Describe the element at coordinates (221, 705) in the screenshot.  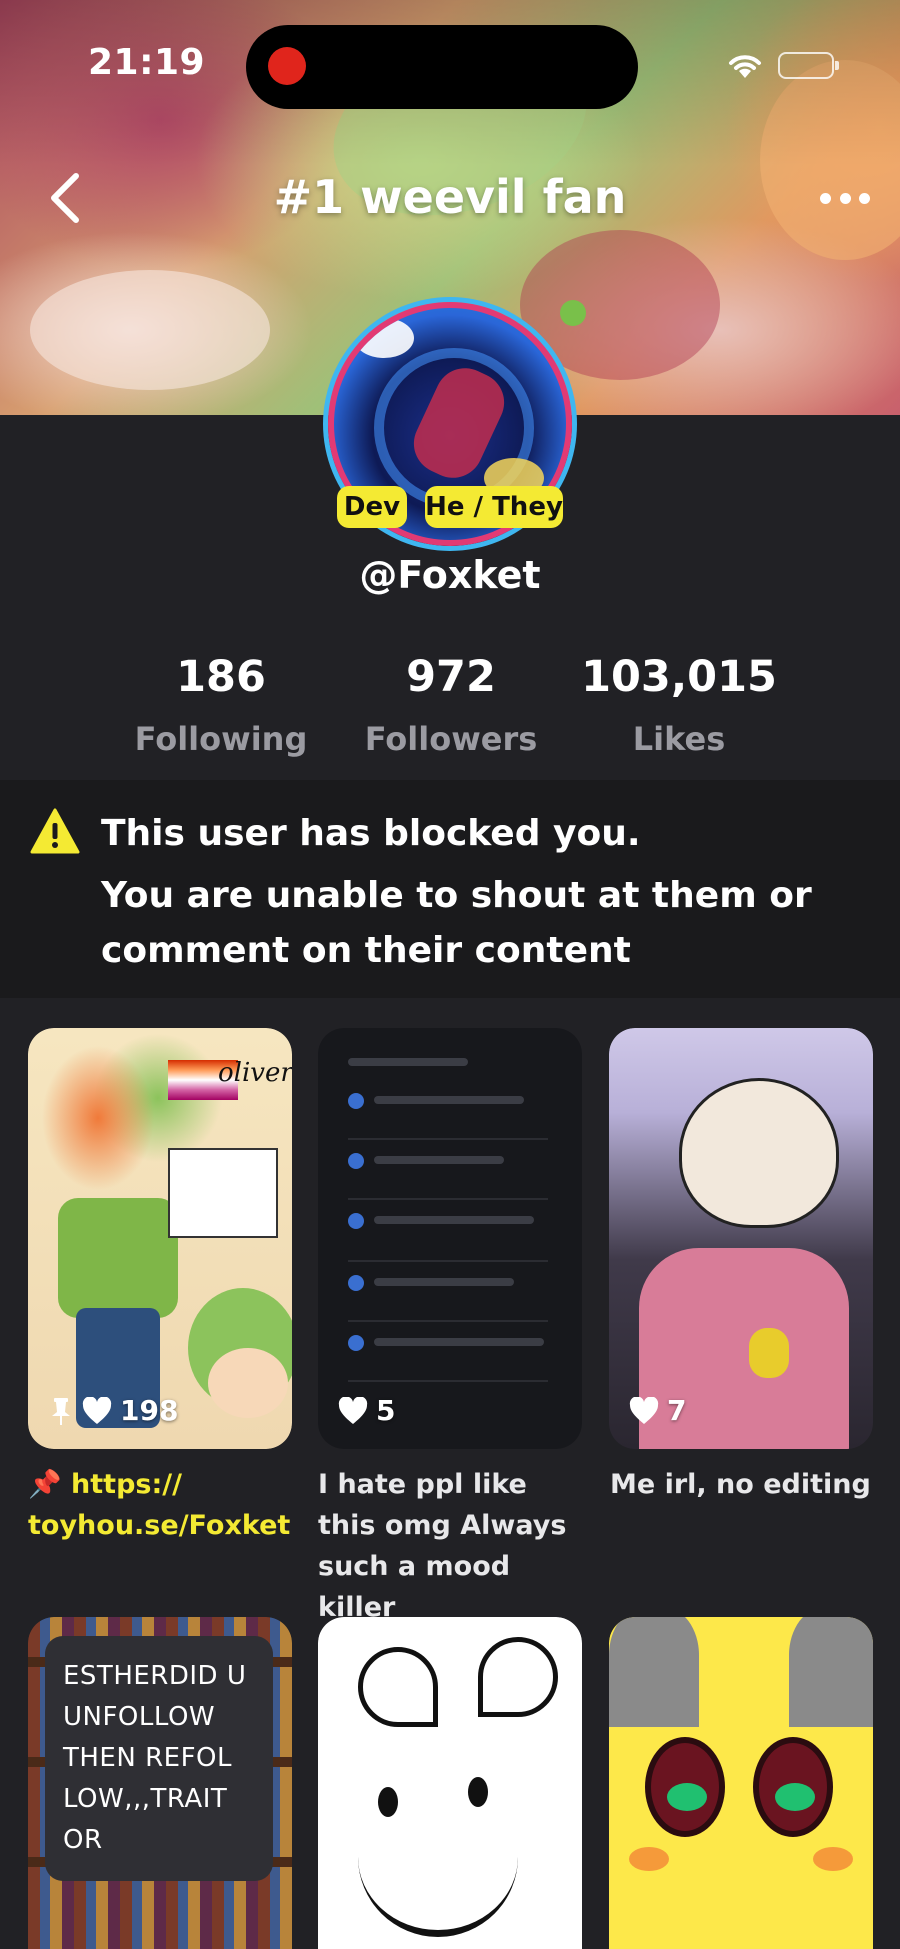
I see `following-stat: 186 Following` at that location.